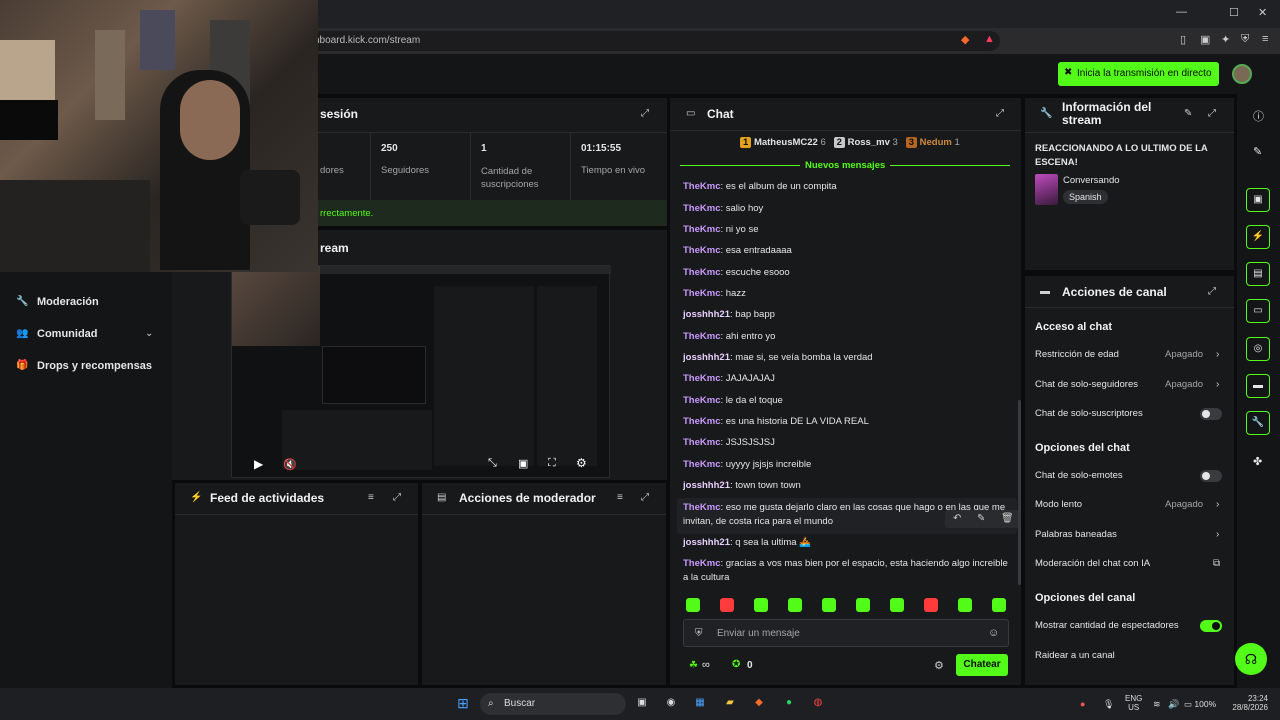  What do you see at coordinates (846, 633) in the screenshot?
I see `chat-input: ⛨ Enviar un mensaje ☺` at bounding box center [846, 633].